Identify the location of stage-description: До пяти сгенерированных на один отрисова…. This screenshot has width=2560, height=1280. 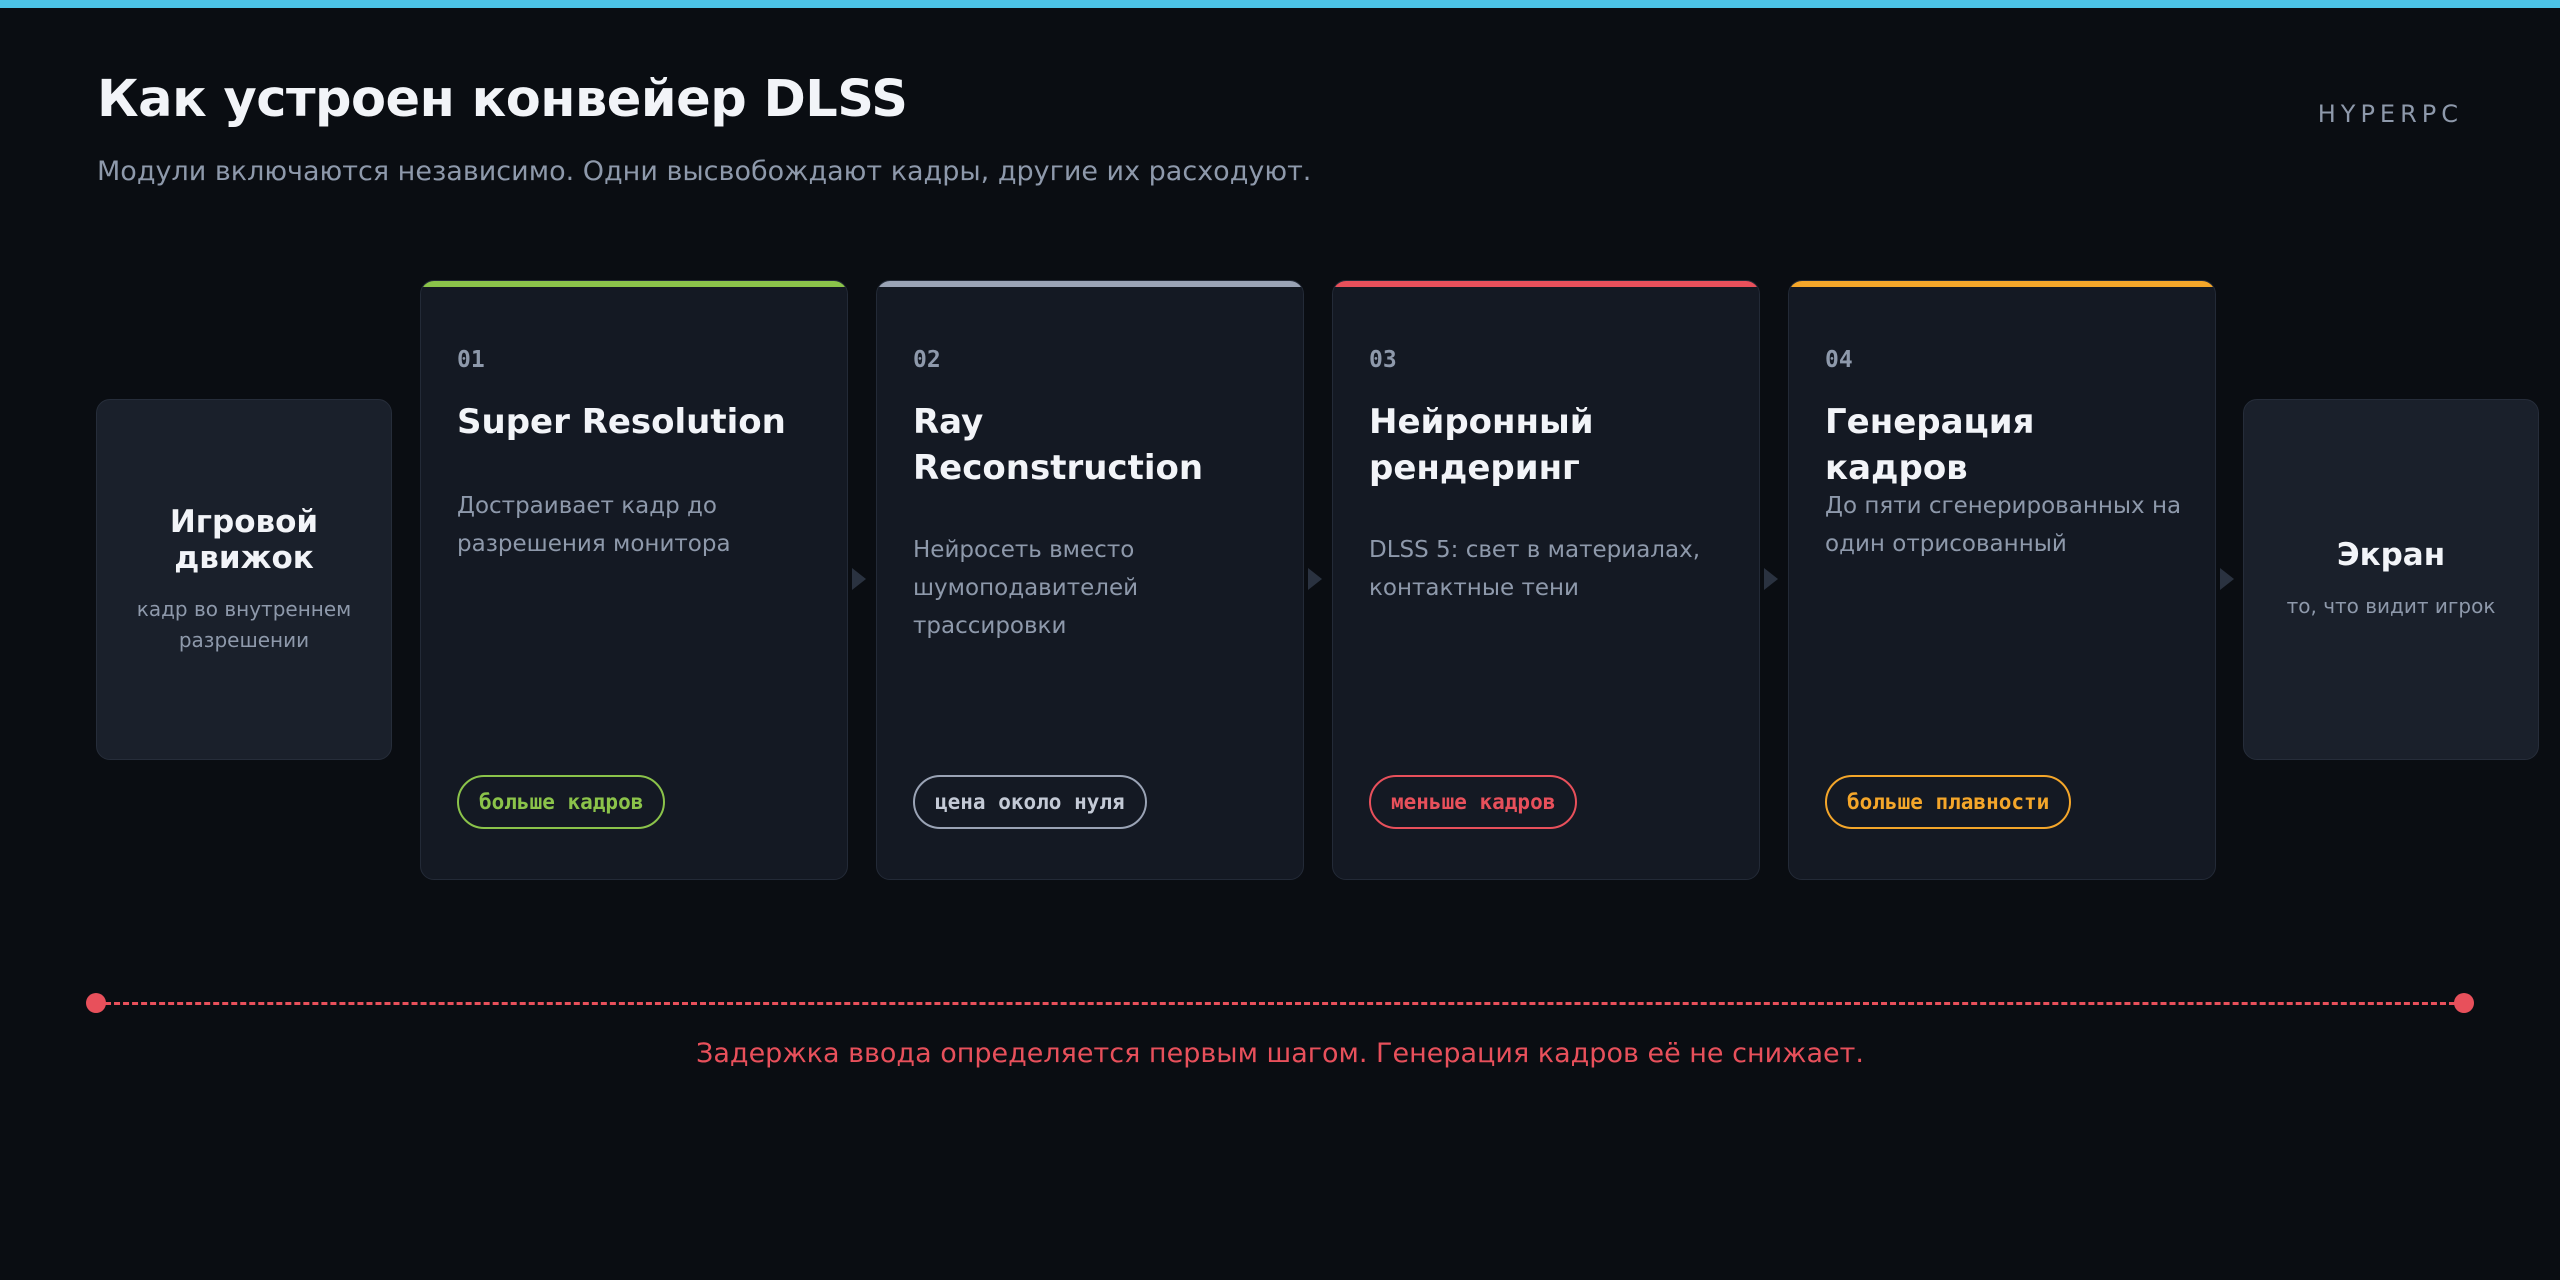
(2003, 525).